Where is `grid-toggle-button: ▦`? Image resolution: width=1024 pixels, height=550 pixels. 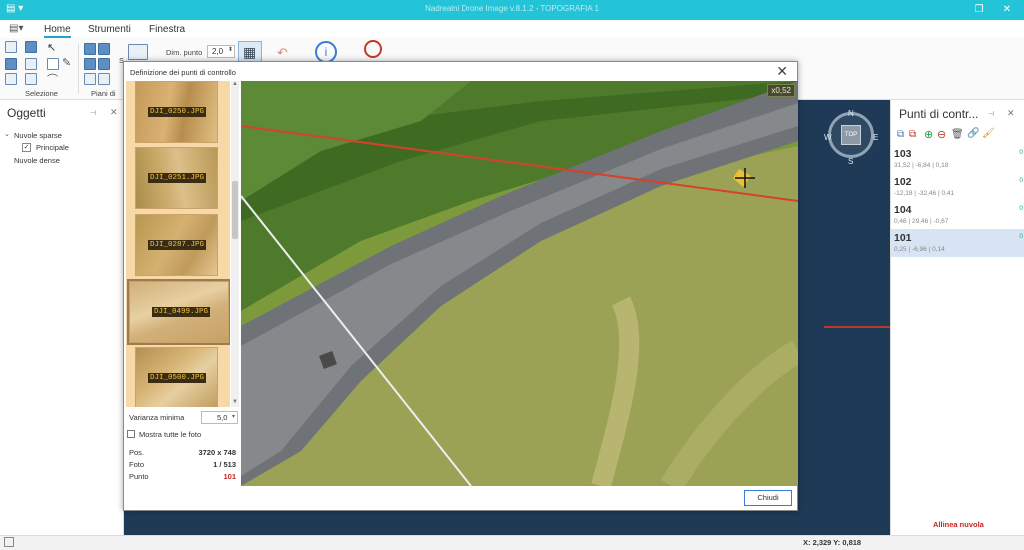 grid-toggle-button: ▦ is located at coordinates (250, 52).